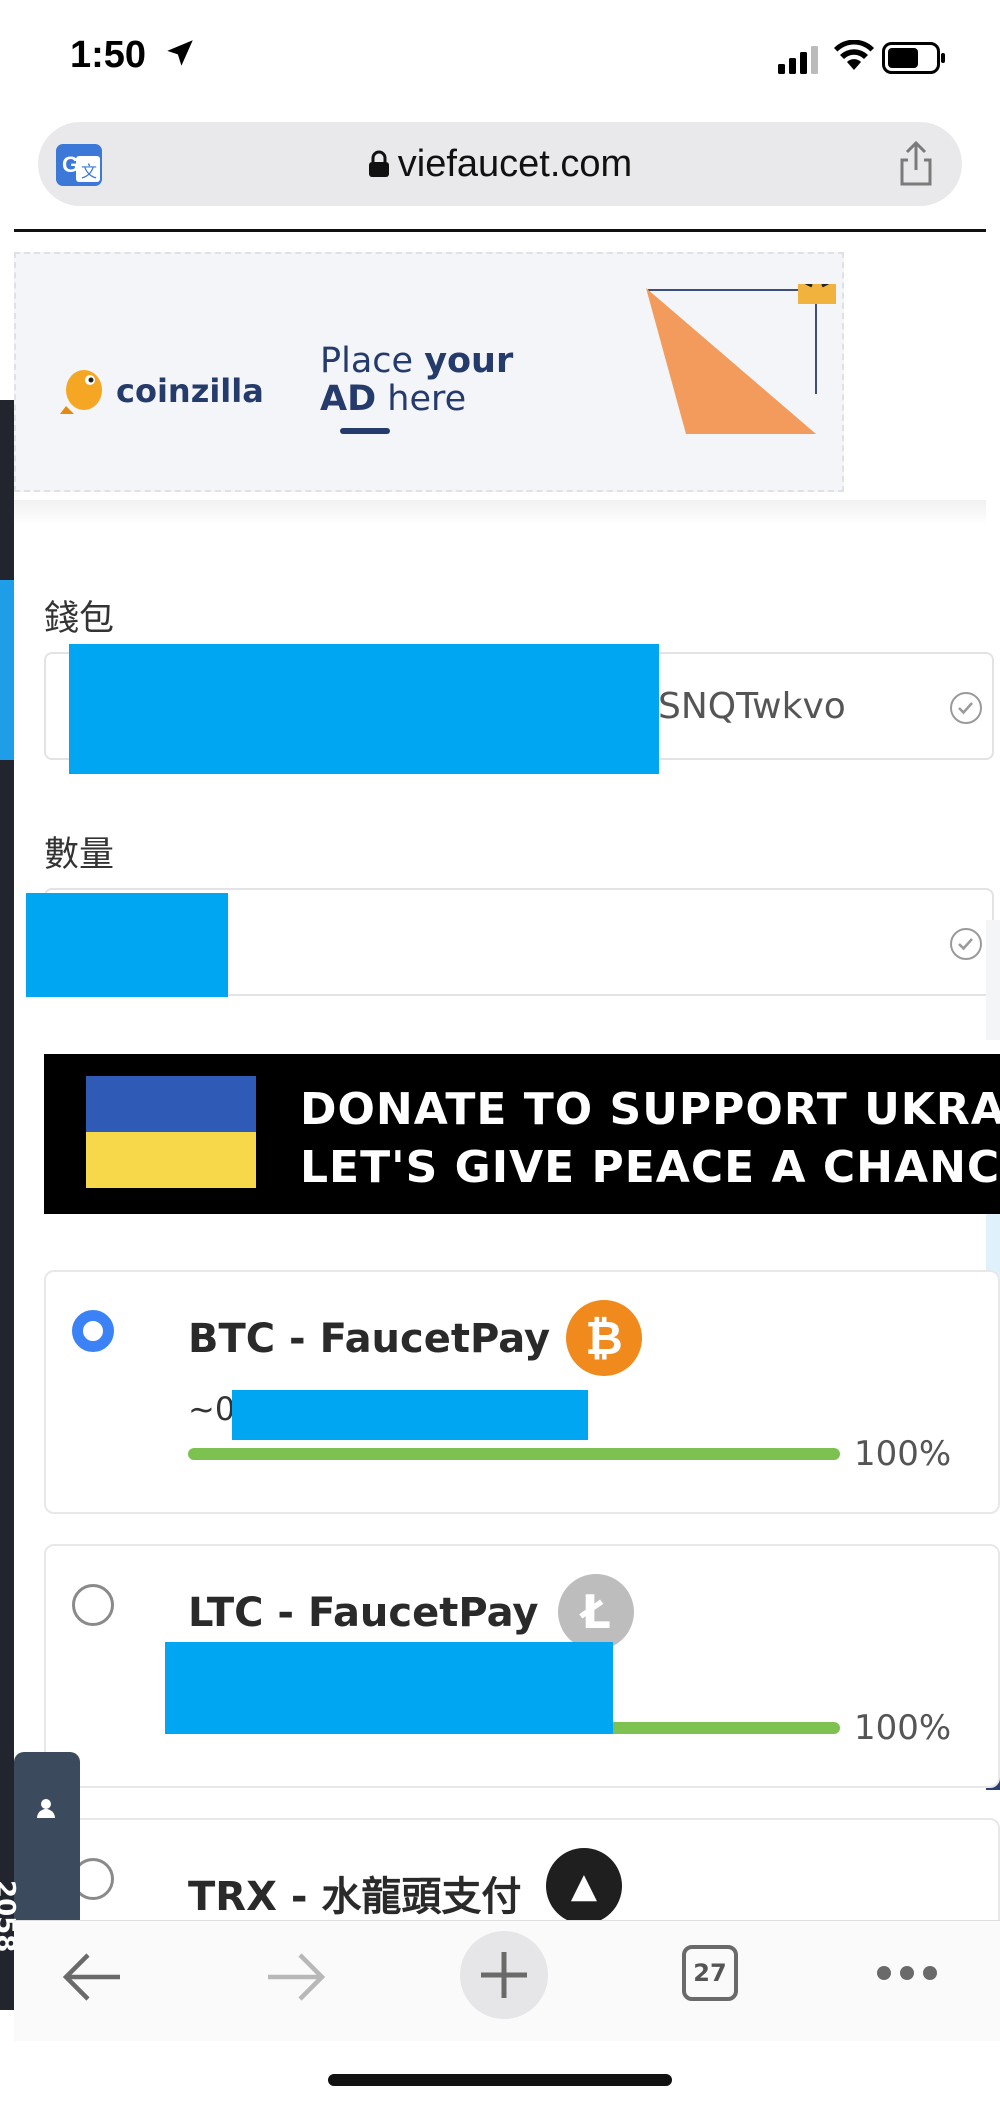 This screenshot has width=1000, height=2103. I want to click on tab-count-button: 27, so click(710, 1973).